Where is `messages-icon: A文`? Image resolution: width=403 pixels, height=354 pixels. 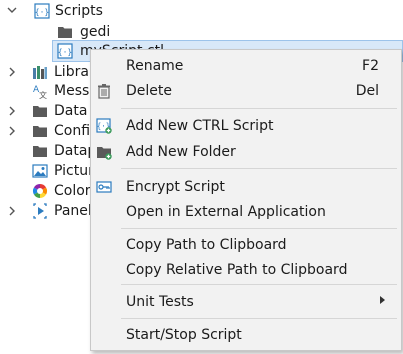
messages-icon: A文 is located at coordinates (40, 91).